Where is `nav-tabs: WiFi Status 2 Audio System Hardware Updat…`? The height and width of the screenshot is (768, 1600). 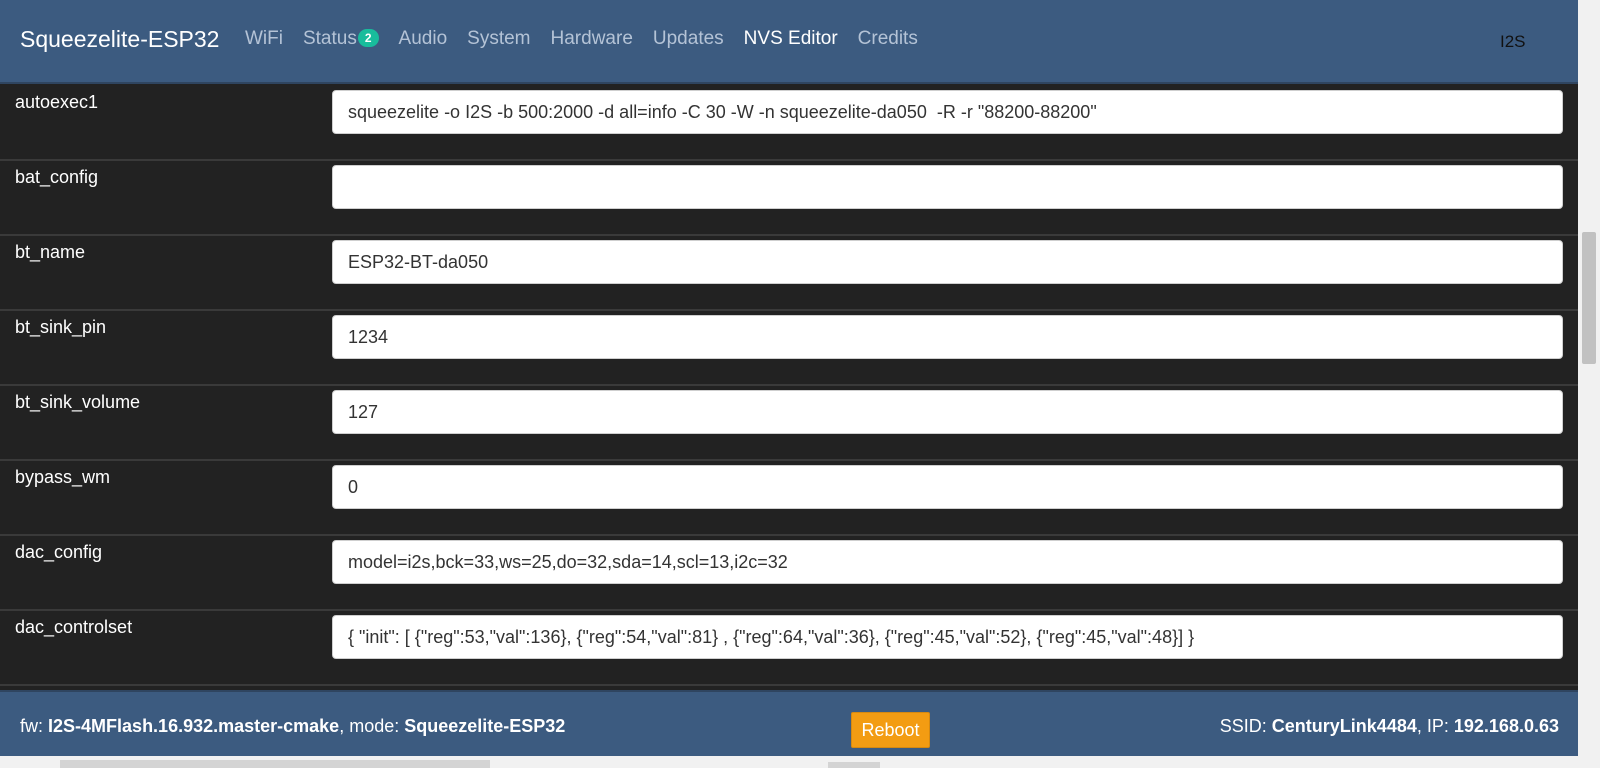
nav-tabs: WiFi Status 2 Audio System Hardware Updat… is located at coordinates (591, 39).